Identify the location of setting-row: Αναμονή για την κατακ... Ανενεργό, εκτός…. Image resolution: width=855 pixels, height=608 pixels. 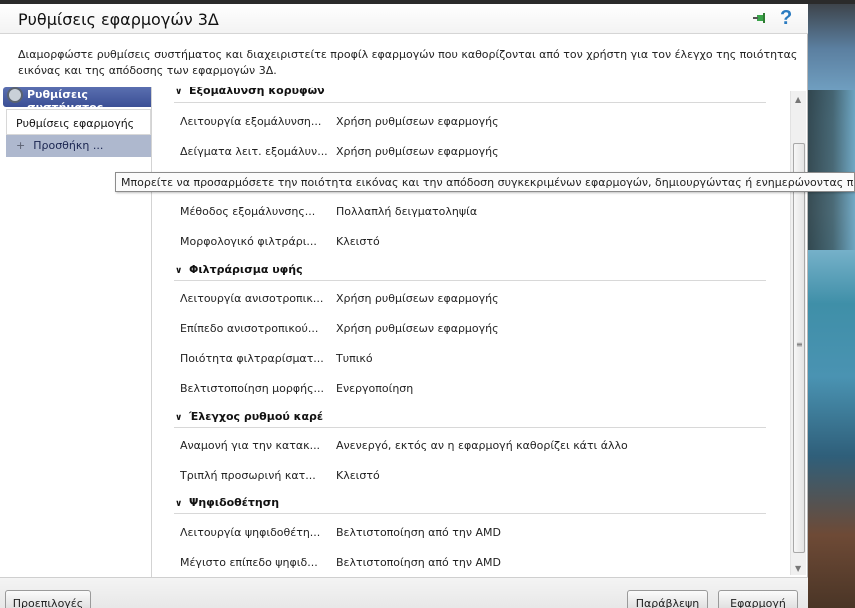
(480, 448).